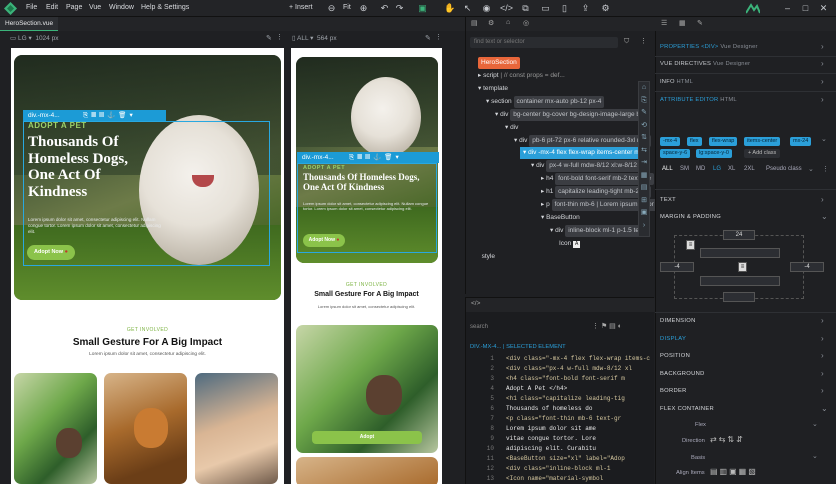  Describe the element at coordinates (684, 169) in the screenshot. I see `bp-sm: SM` at that location.